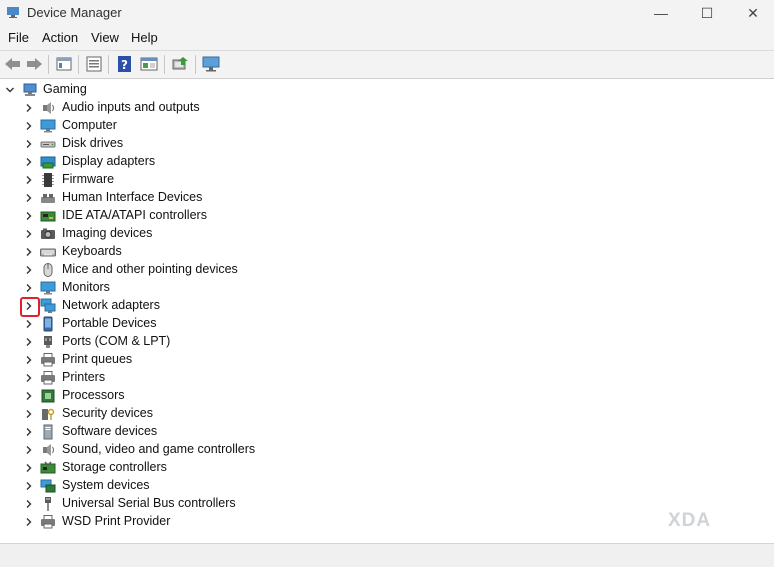 This screenshot has width=774, height=567. I want to click on tree-item: Processors, so click(180, 396).